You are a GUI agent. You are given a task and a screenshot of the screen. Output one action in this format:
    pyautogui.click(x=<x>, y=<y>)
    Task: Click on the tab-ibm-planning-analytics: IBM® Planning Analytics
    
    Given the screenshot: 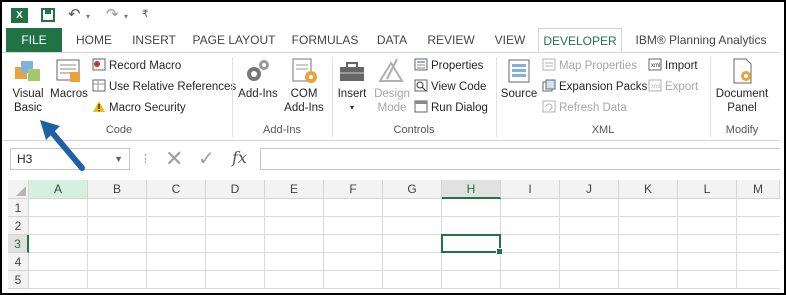 What is the action you would take?
    pyautogui.click(x=701, y=40)
    